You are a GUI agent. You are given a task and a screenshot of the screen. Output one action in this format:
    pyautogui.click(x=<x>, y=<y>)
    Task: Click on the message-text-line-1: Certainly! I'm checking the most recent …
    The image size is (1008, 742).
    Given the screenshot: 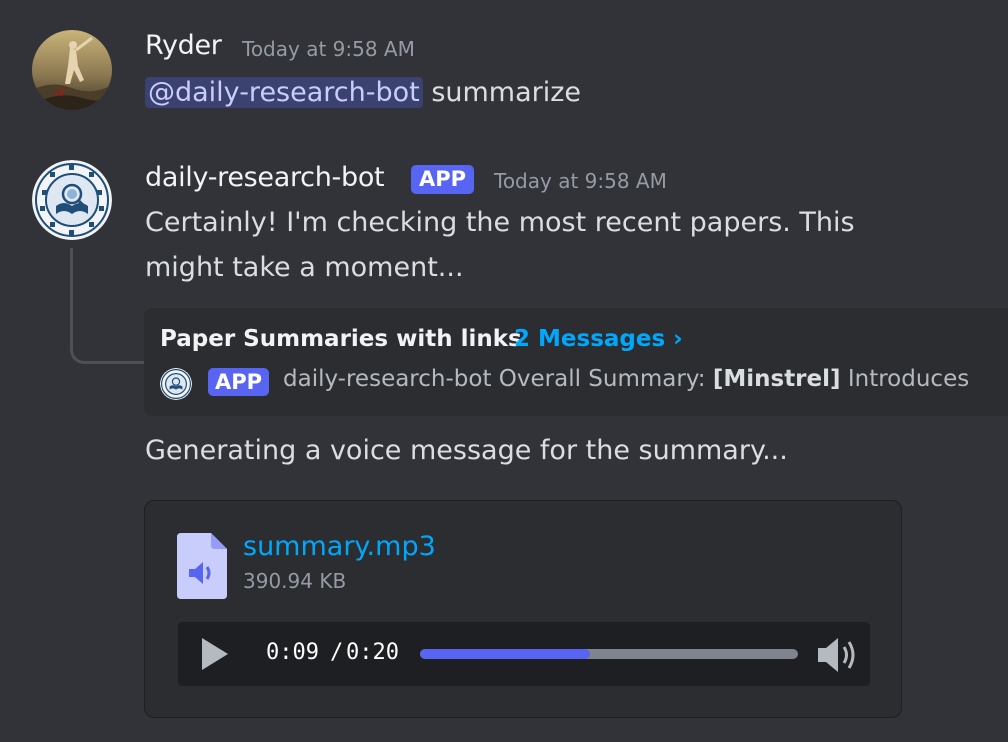 What is the action you would take?
    pyautogui.click(x=500, y=222)
    